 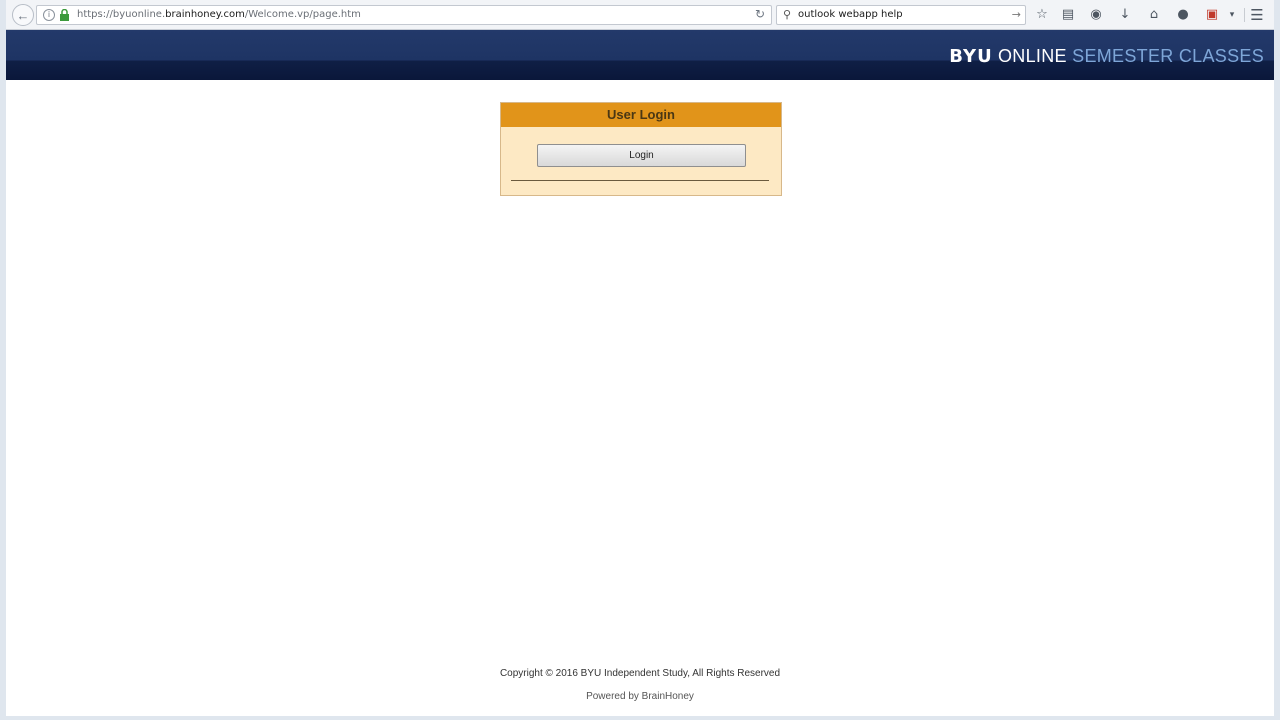 What do you see at coordinates (1042, 15) in the screenshot?
I see `bookmark-star-icon: ☆` at bounding box center [1042, 15].